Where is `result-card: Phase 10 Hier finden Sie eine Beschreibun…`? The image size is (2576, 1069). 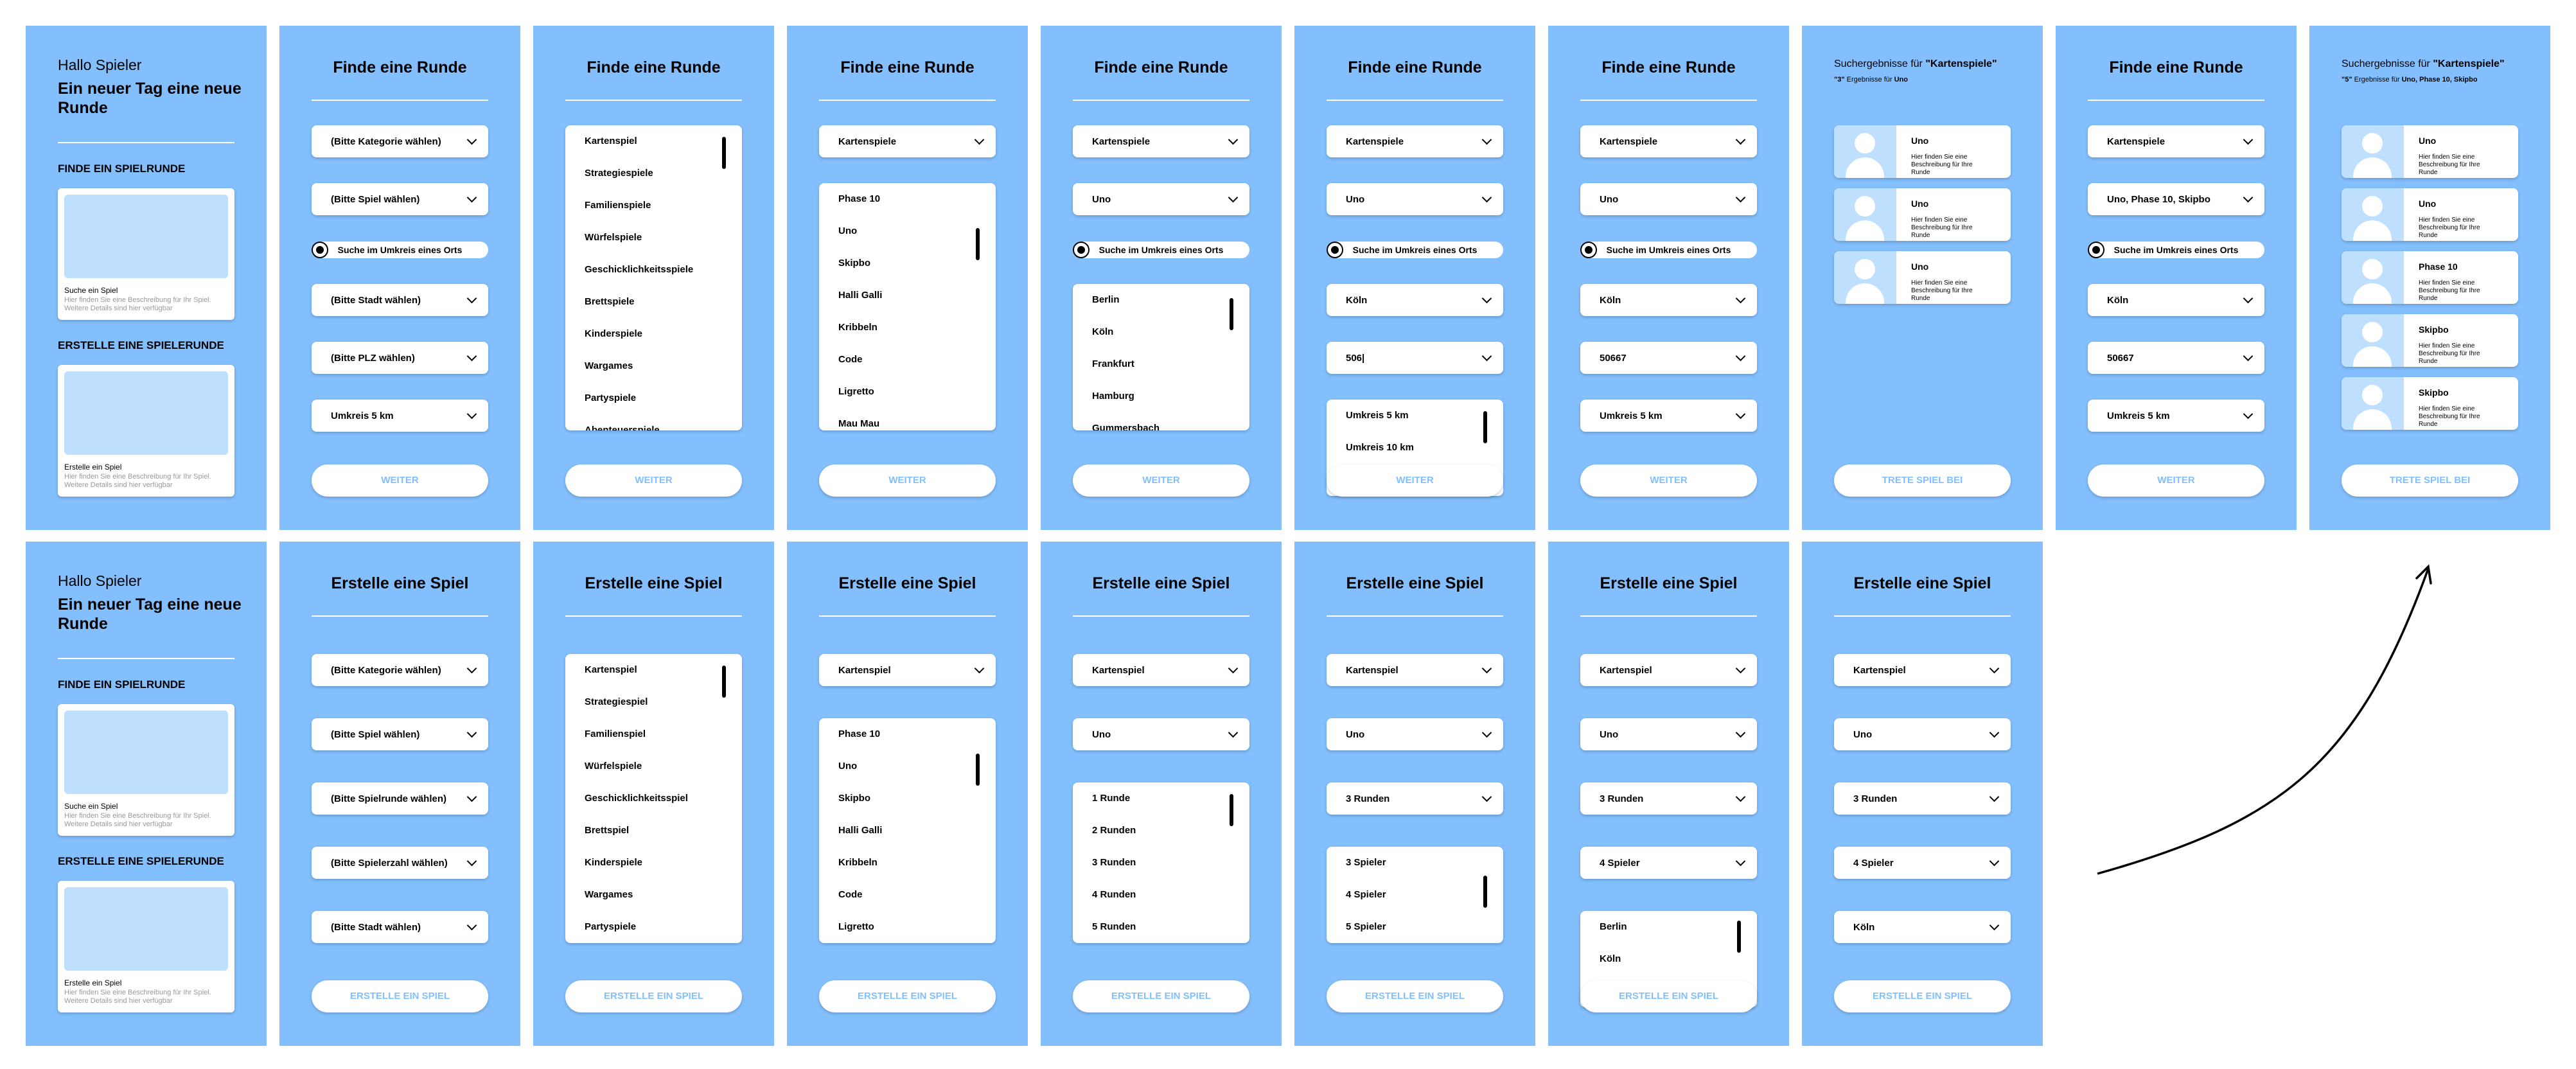
result-card: Phase 10 Hier finden Sie eine Beschreibun… is located at coordinates (2430, 277).